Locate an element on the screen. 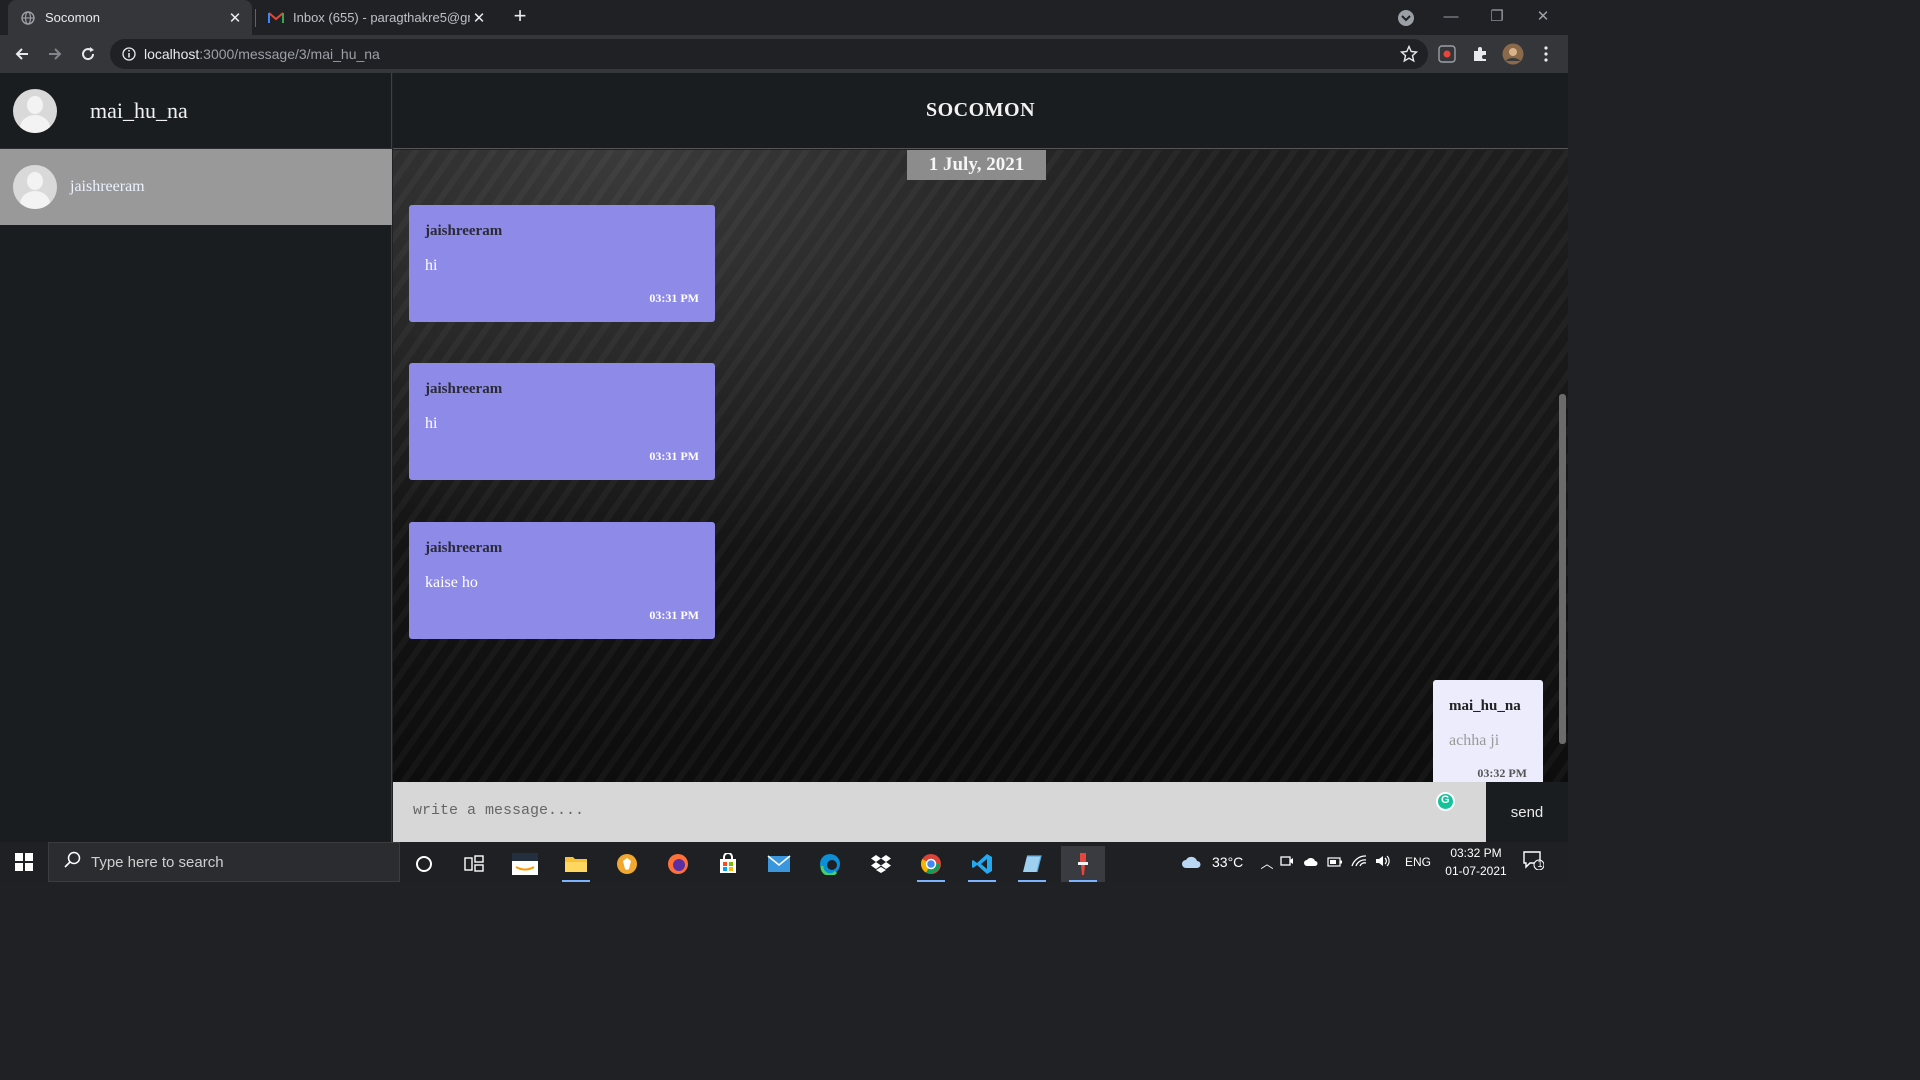 This screenshot has height=1080, width=1920. extensions-puzzle-icon is located at coordinates (1480, 54).